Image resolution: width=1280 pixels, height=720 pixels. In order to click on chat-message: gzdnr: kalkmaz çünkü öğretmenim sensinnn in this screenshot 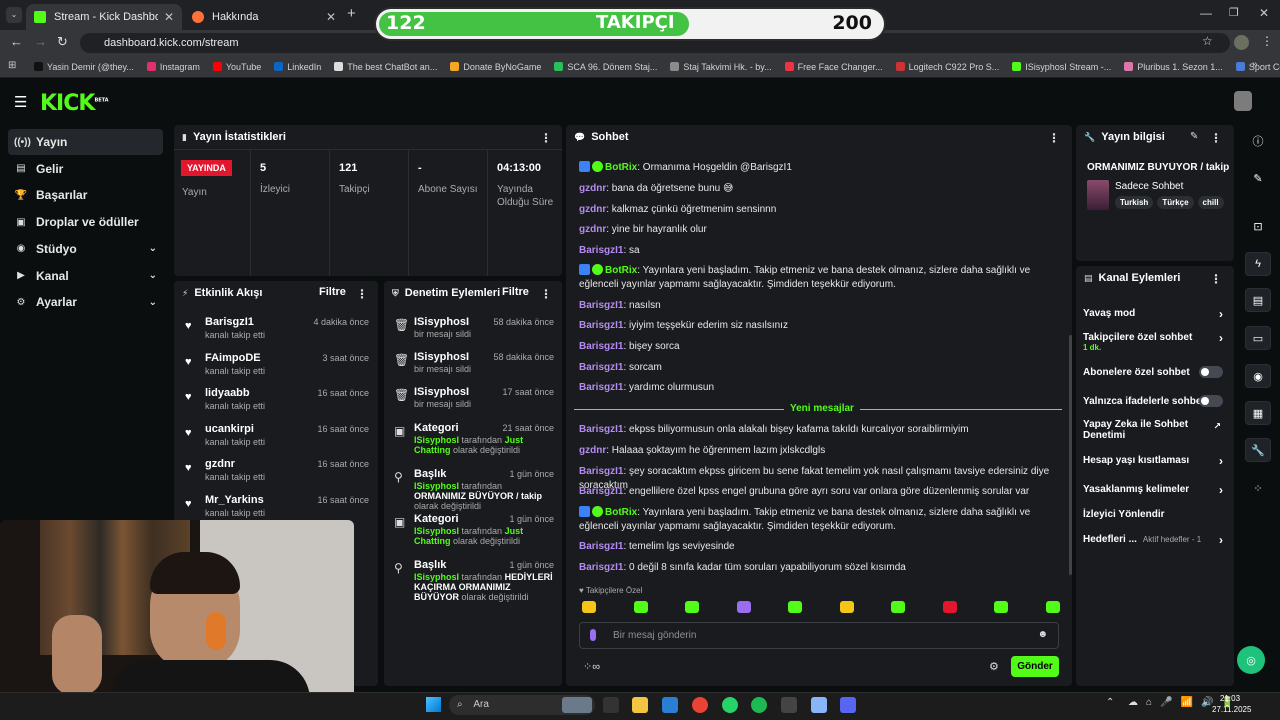, I will do `click(819, 210)`.